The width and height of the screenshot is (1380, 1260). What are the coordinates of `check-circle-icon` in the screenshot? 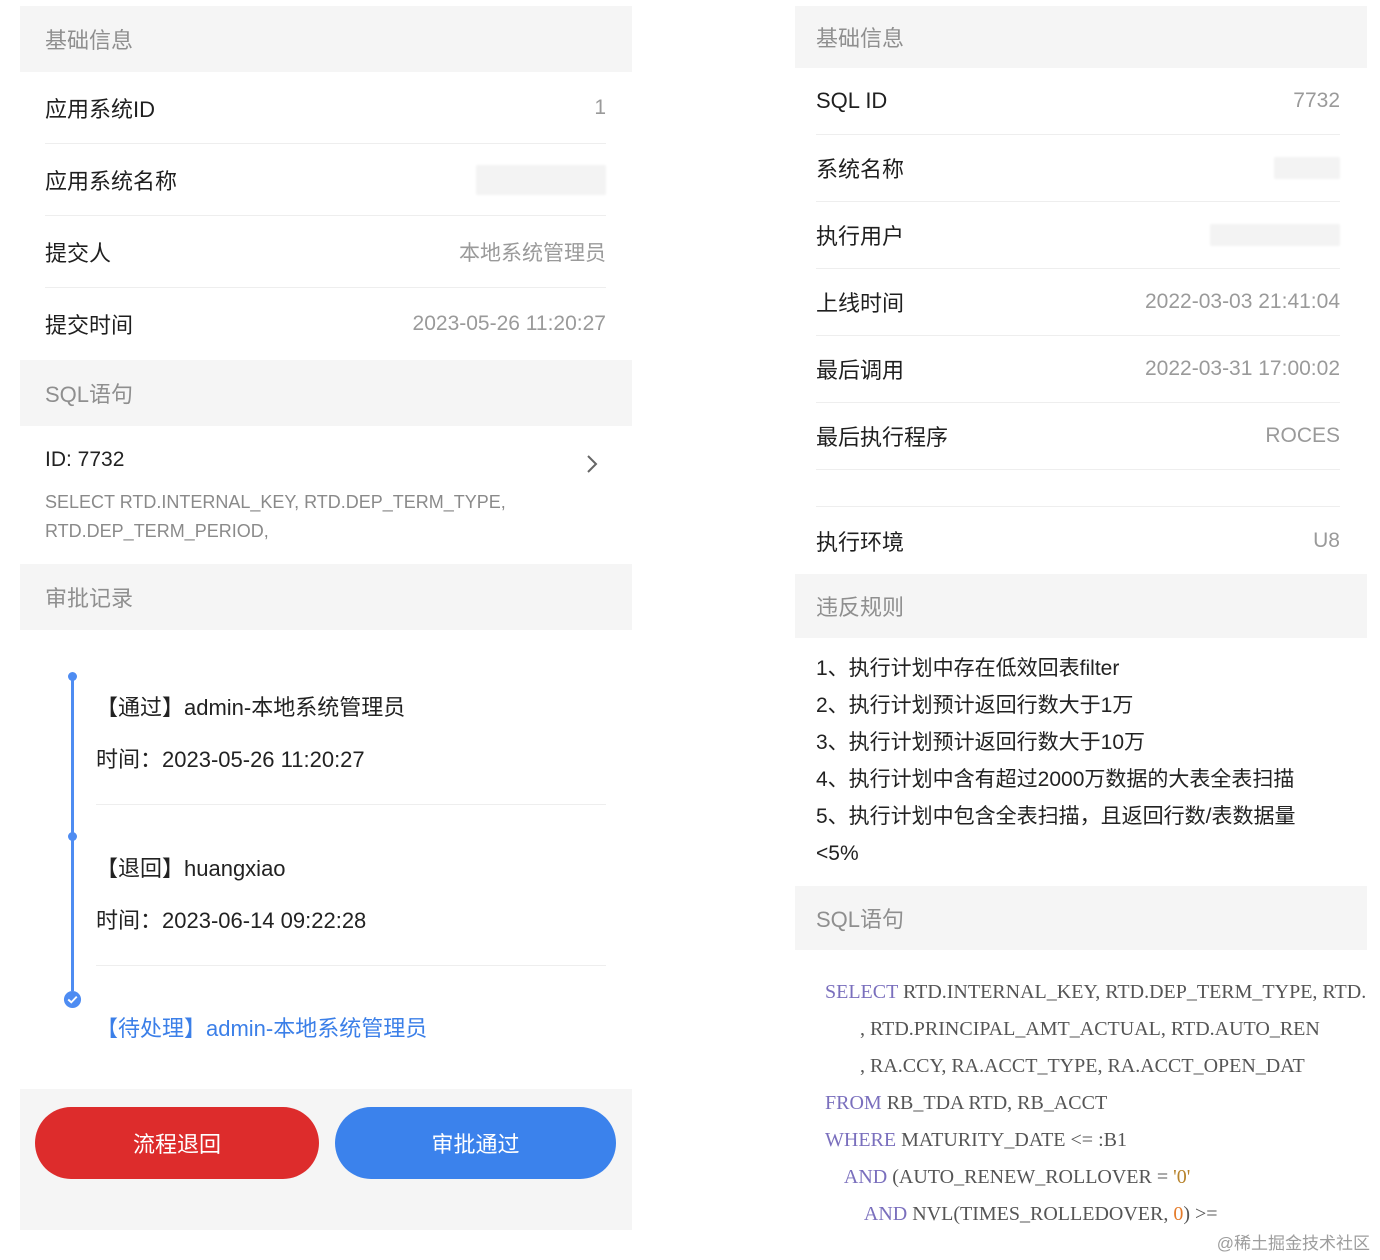 It's located at (72, 999).